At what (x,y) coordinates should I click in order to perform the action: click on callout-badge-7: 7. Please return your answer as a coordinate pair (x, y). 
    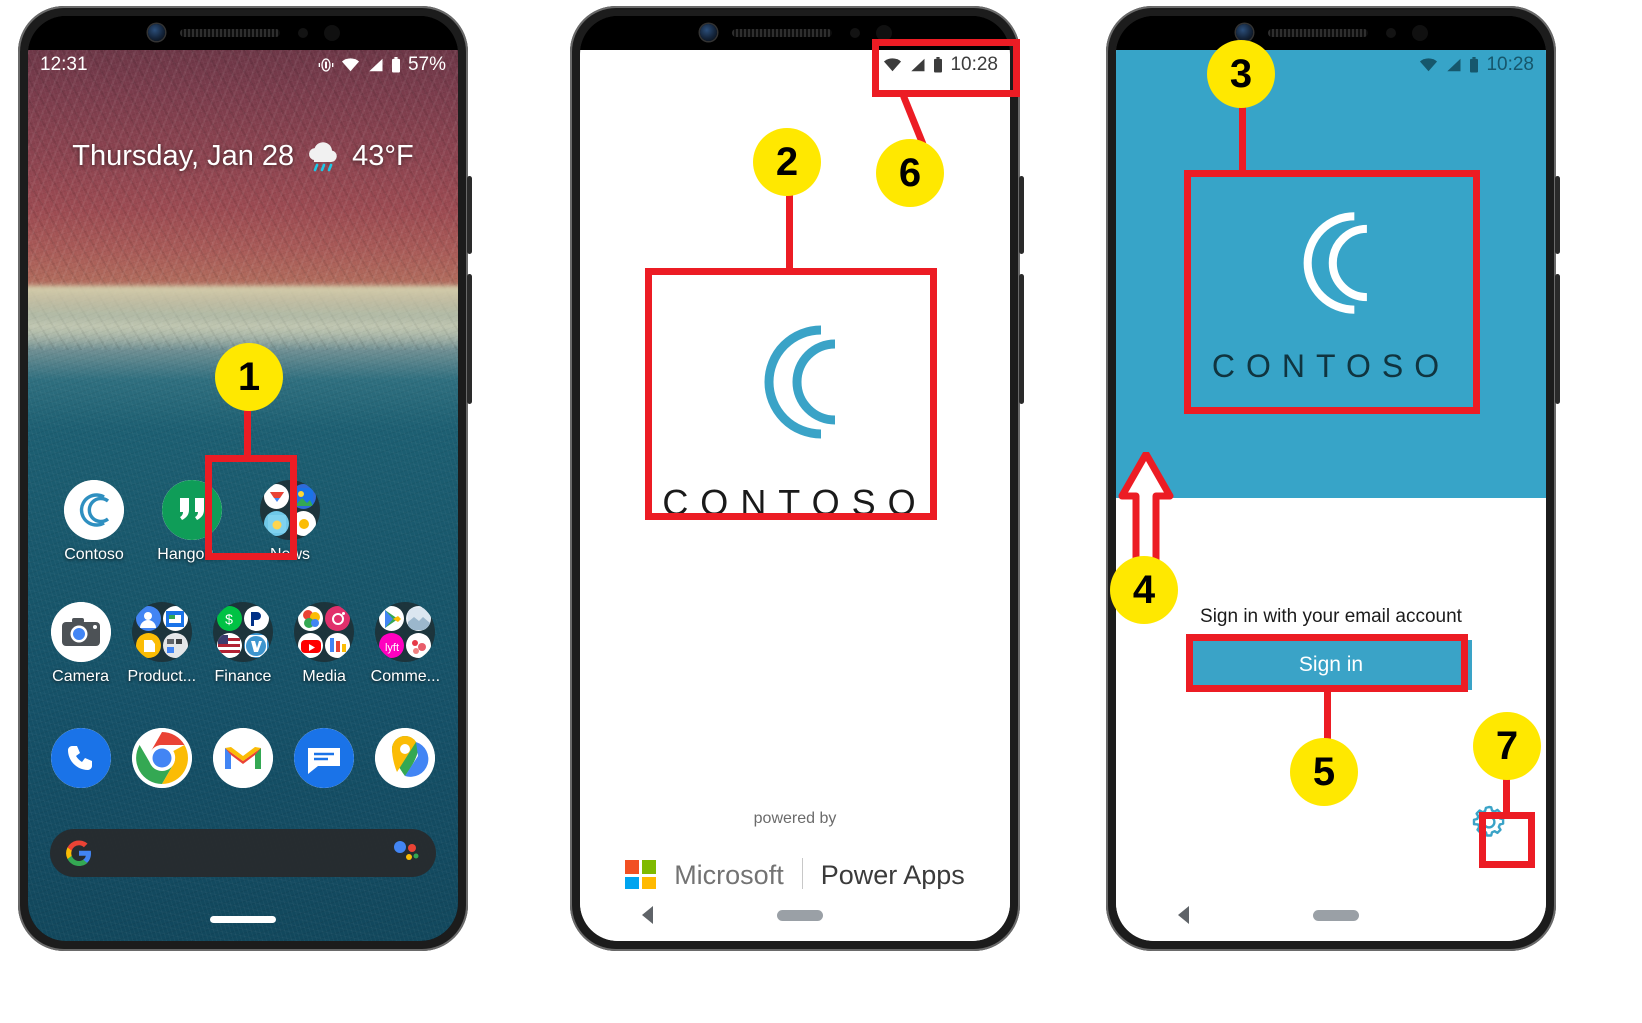
    Looking at the image, I should click on (1507, 746).